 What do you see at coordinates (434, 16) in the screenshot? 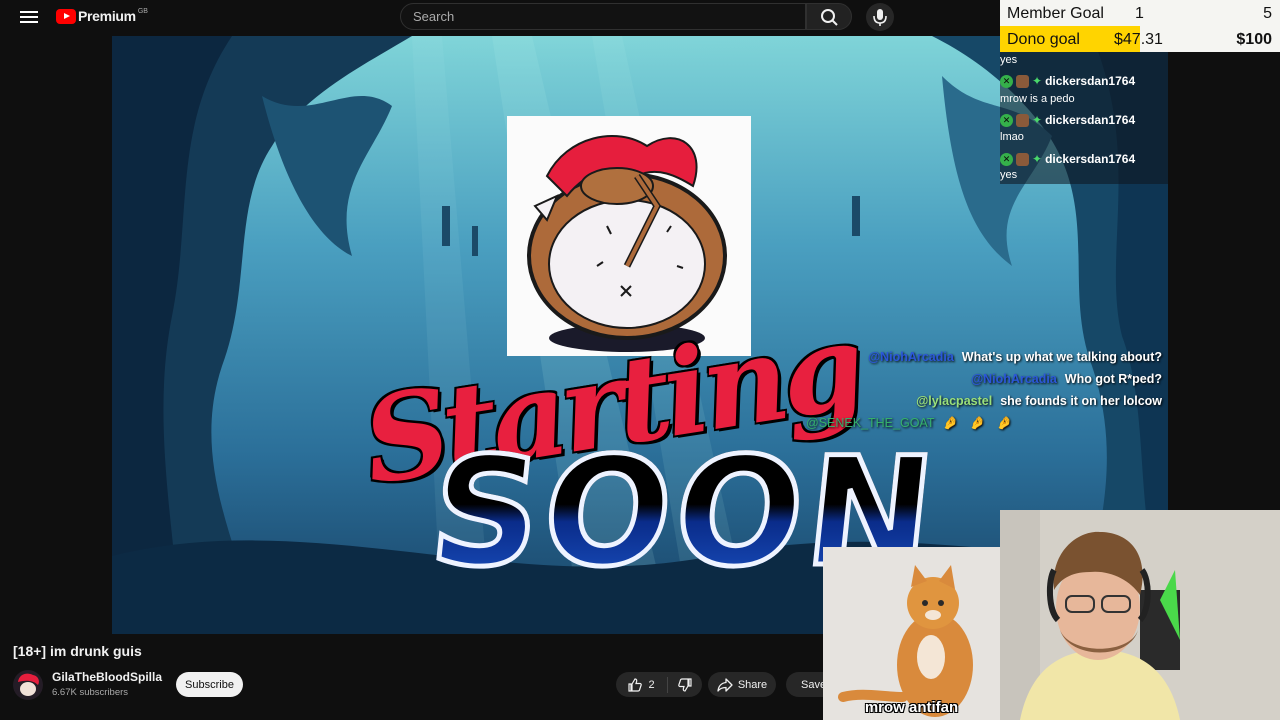
I see `search-placeholder: Search` at bounding box center [434, 16].